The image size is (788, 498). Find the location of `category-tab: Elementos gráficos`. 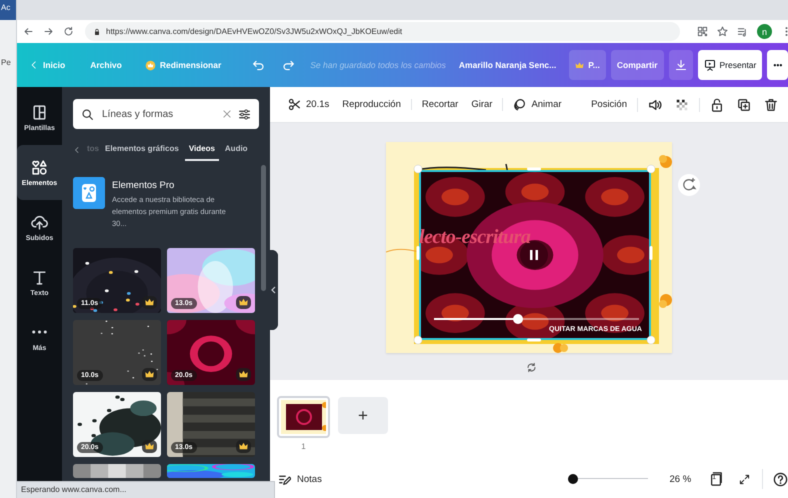

category-tab: Elementos gráficos is located at coordinates (142, 151).